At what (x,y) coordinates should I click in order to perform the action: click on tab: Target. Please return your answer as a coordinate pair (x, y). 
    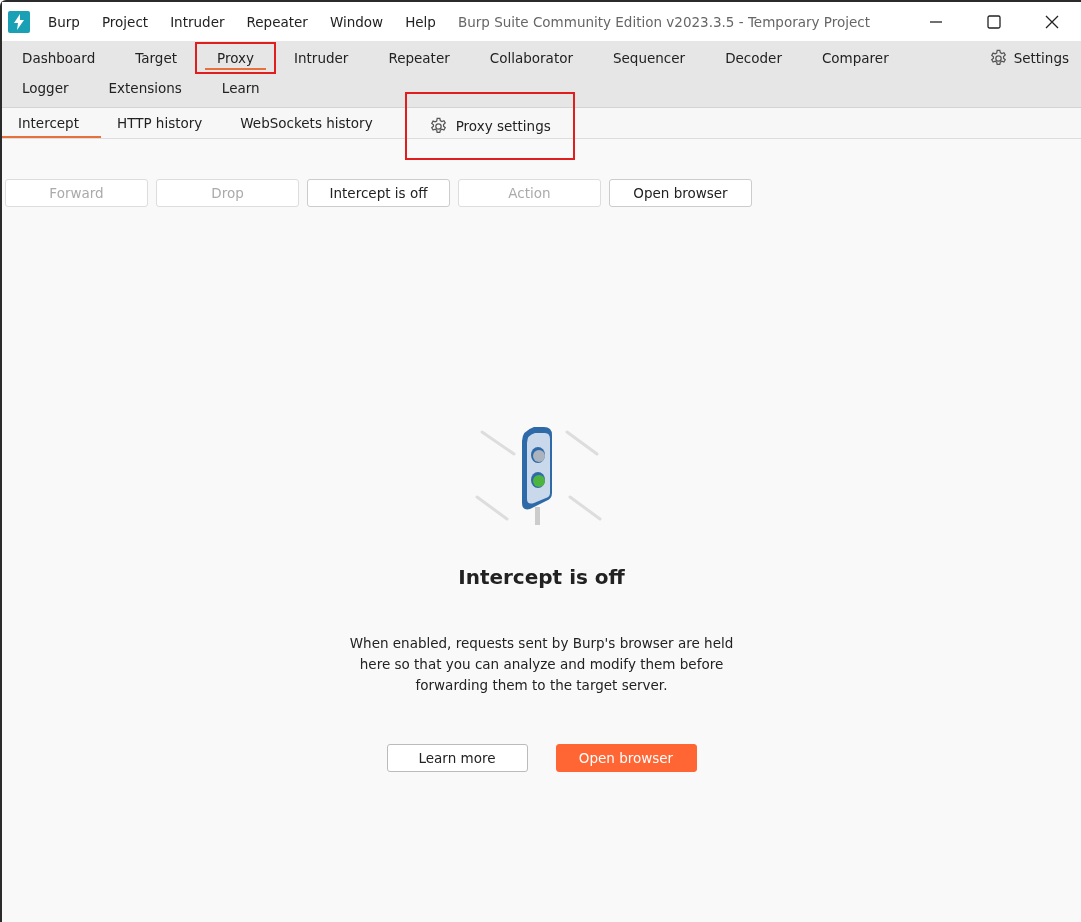
    Looking at the image, I should click on (156, 58).